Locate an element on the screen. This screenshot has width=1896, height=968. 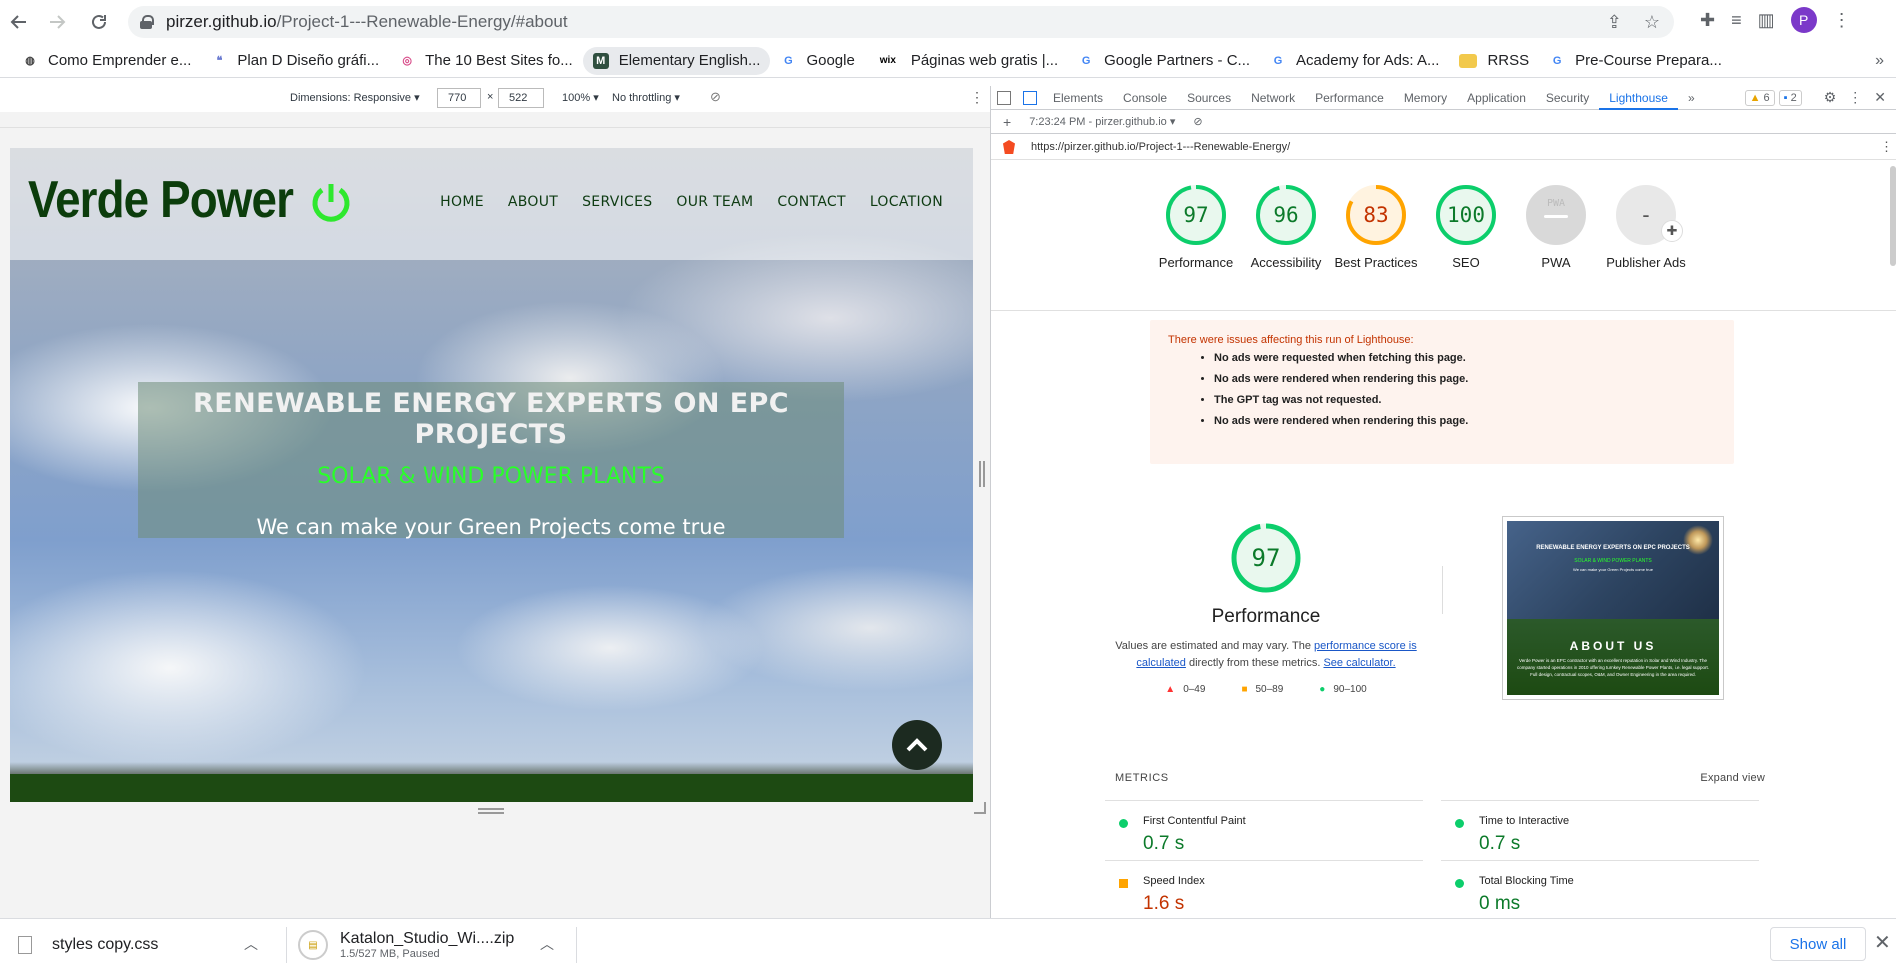
height-input: 522 is located at coordinates (521, 98).